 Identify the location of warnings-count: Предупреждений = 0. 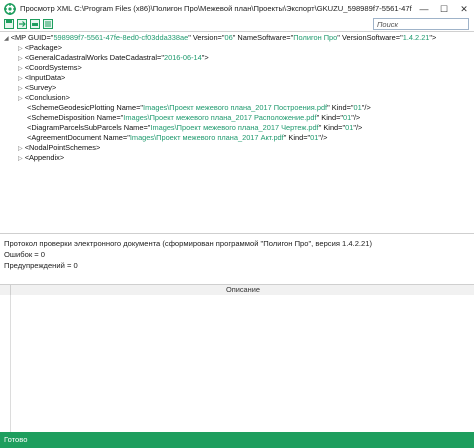
(41, 265).